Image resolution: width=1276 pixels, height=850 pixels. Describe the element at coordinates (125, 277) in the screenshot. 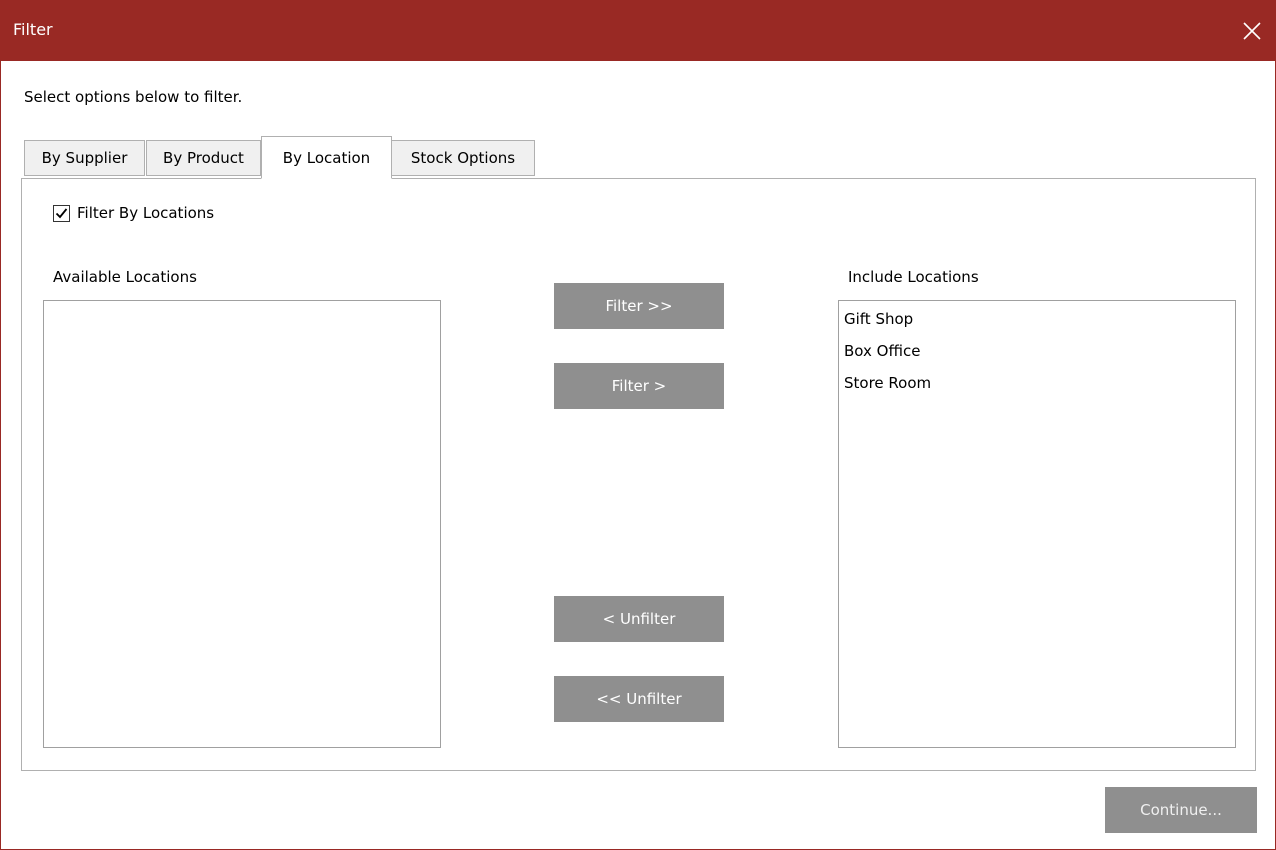

I see `available-locations-label: Available Locations` at that location.